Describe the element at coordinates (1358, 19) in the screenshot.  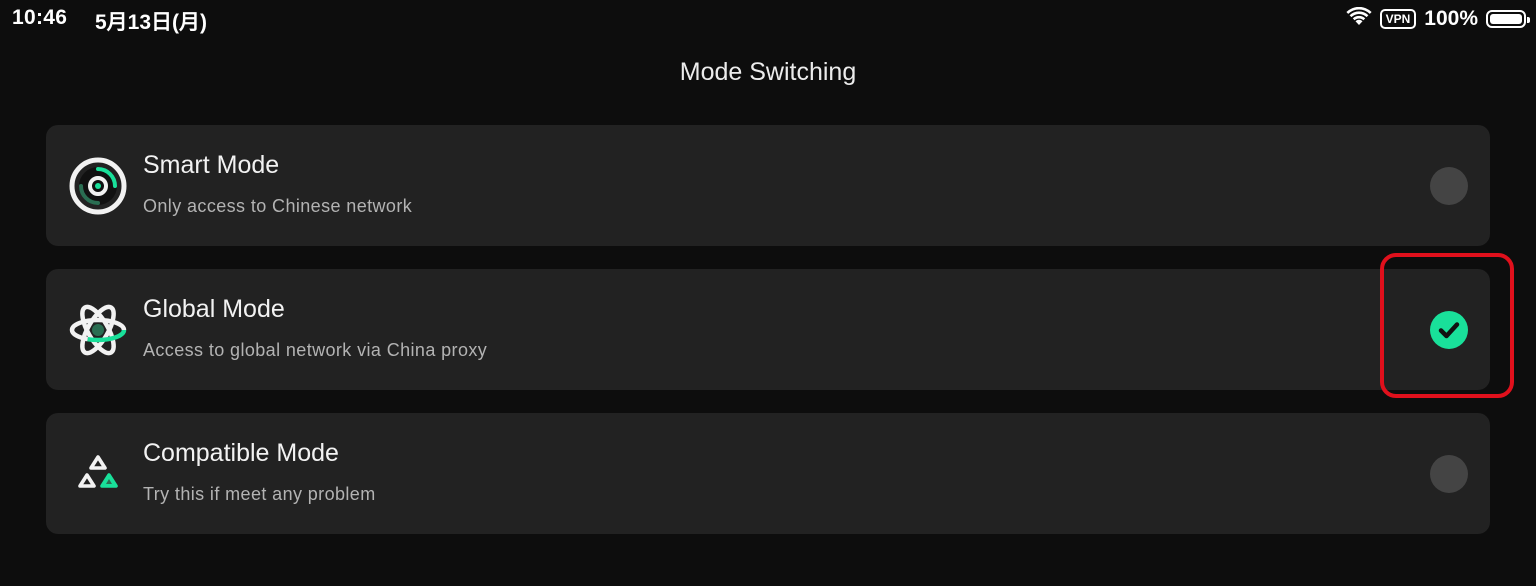
I see `wifi-icon` at that location.